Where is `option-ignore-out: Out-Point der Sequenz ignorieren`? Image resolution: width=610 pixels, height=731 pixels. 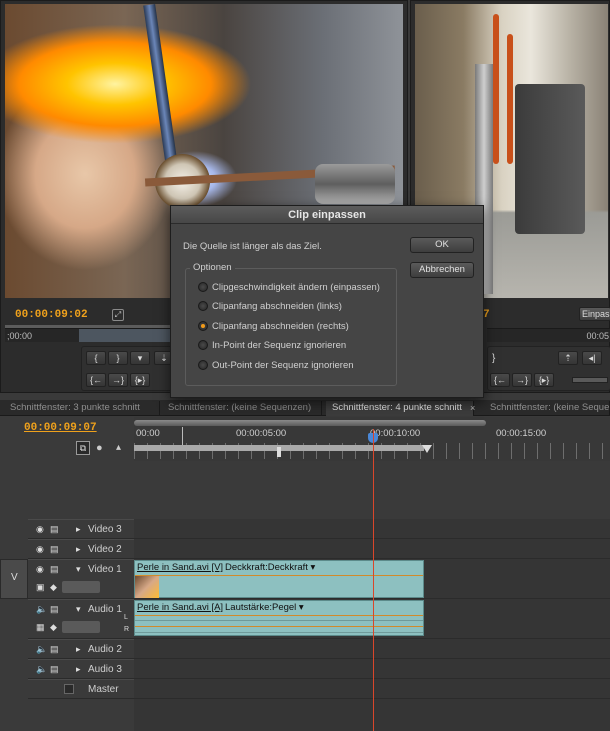 option-ignore-out: Out-Point der Sequenz ignorieren is located at coordinates (276, 367).